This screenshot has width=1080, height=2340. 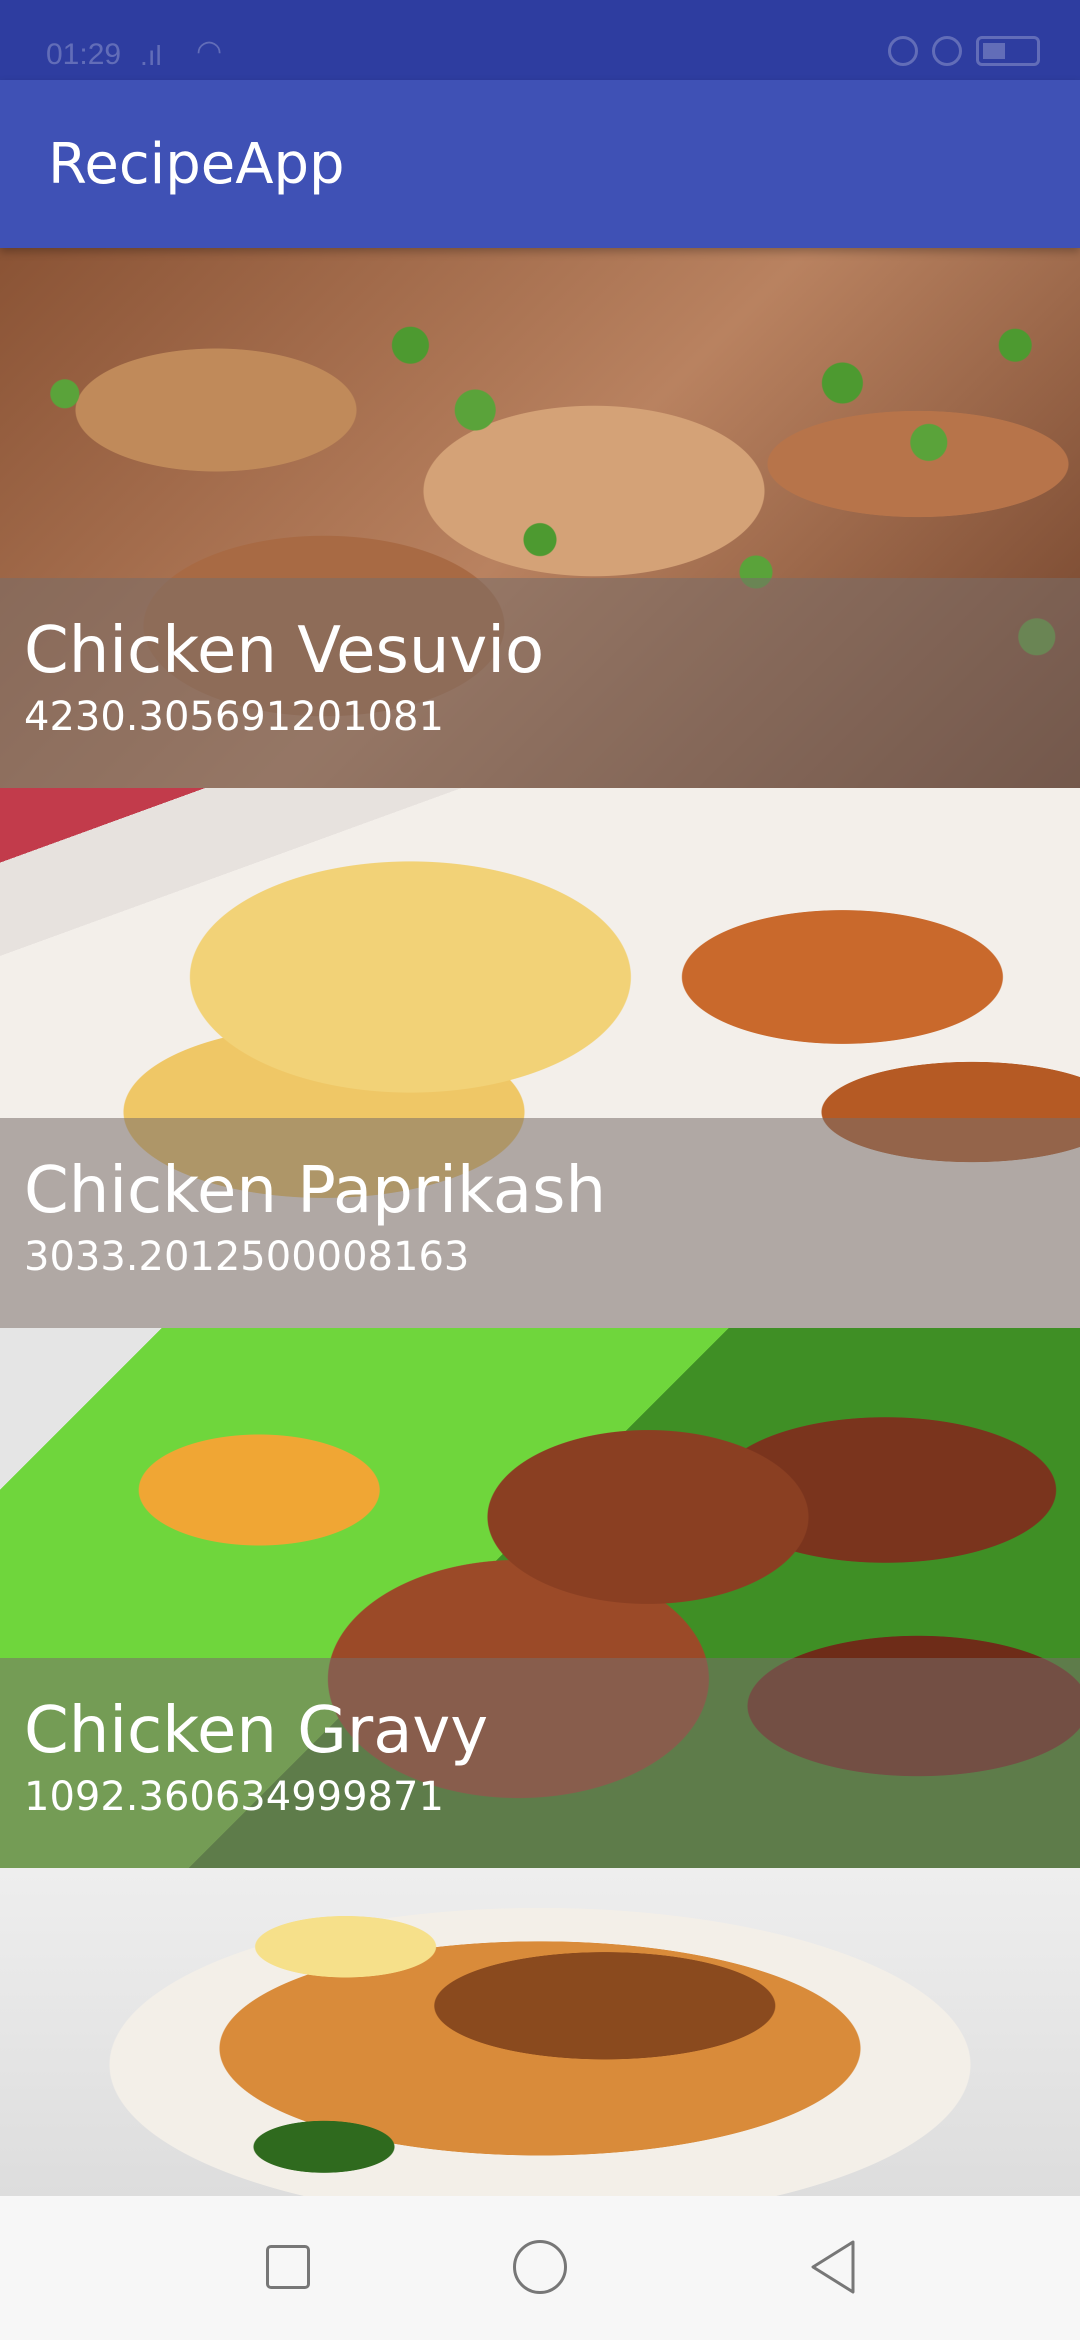 I want to click on back-icon, so click(x=833, y=2267).